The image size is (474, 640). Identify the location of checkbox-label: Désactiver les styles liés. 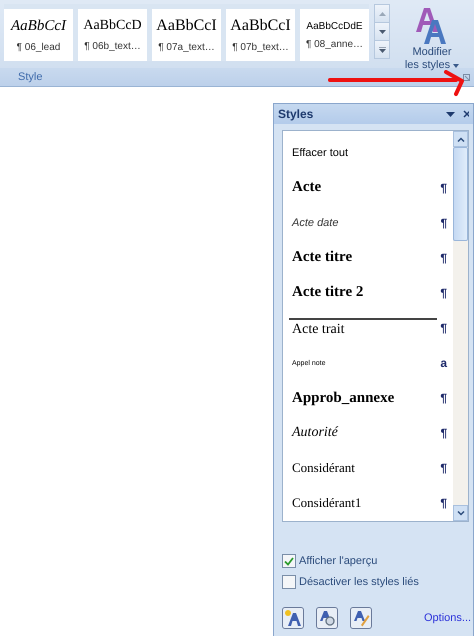
(359, 582).